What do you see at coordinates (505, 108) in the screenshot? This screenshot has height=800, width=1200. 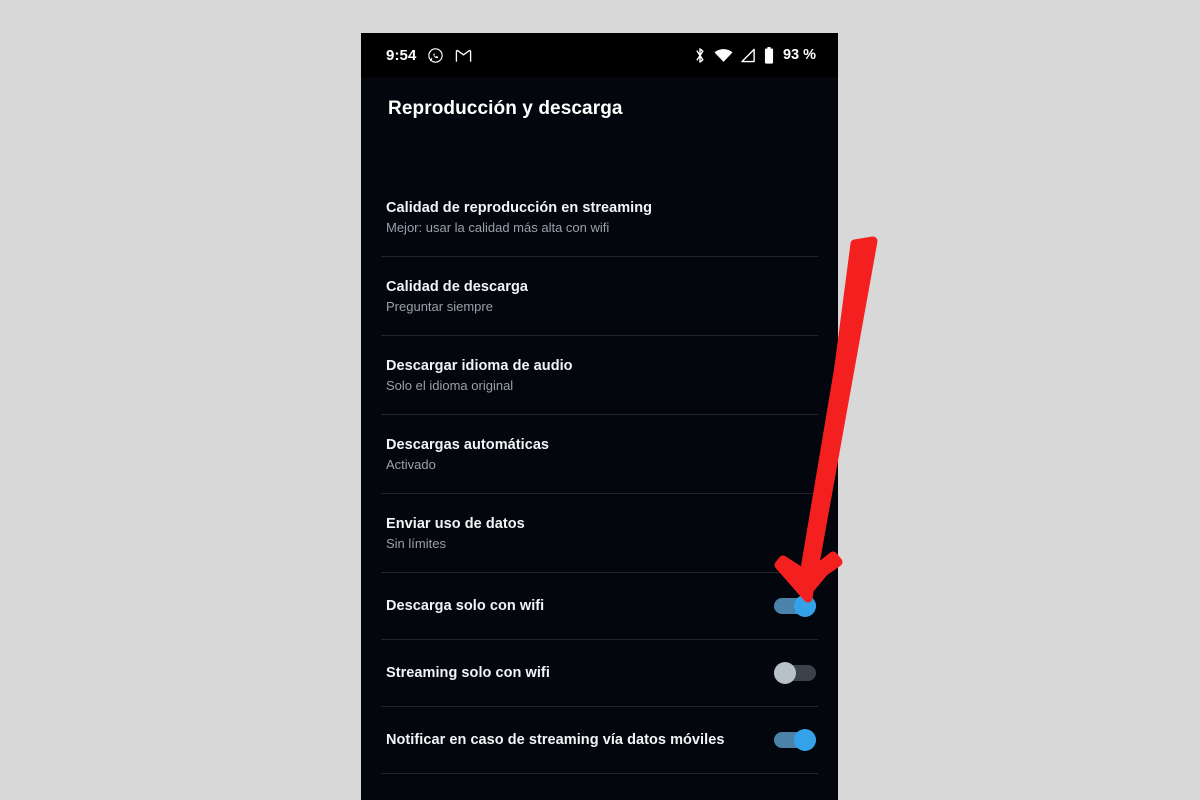 I see `page-title: Reproducción y descarga` at bounding box center [505, 108].